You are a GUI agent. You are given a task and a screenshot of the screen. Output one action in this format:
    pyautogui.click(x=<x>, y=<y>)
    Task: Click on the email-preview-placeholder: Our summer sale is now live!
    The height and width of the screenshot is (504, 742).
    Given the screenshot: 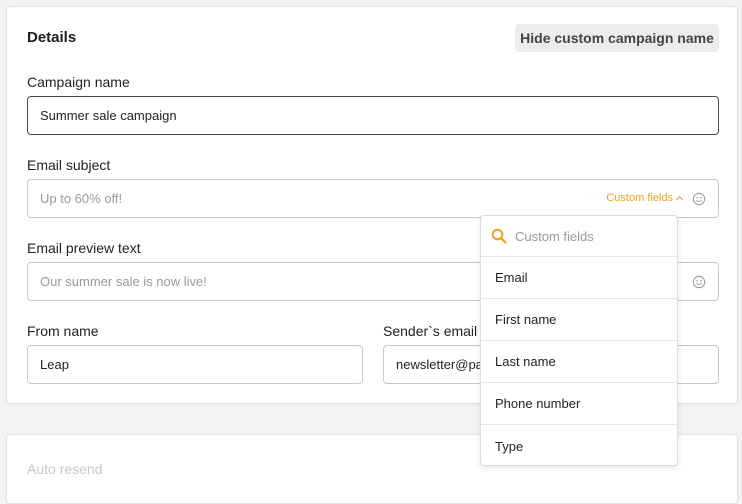 What is the action you would take?
    pyautogui.click(x=123, y=281)
    